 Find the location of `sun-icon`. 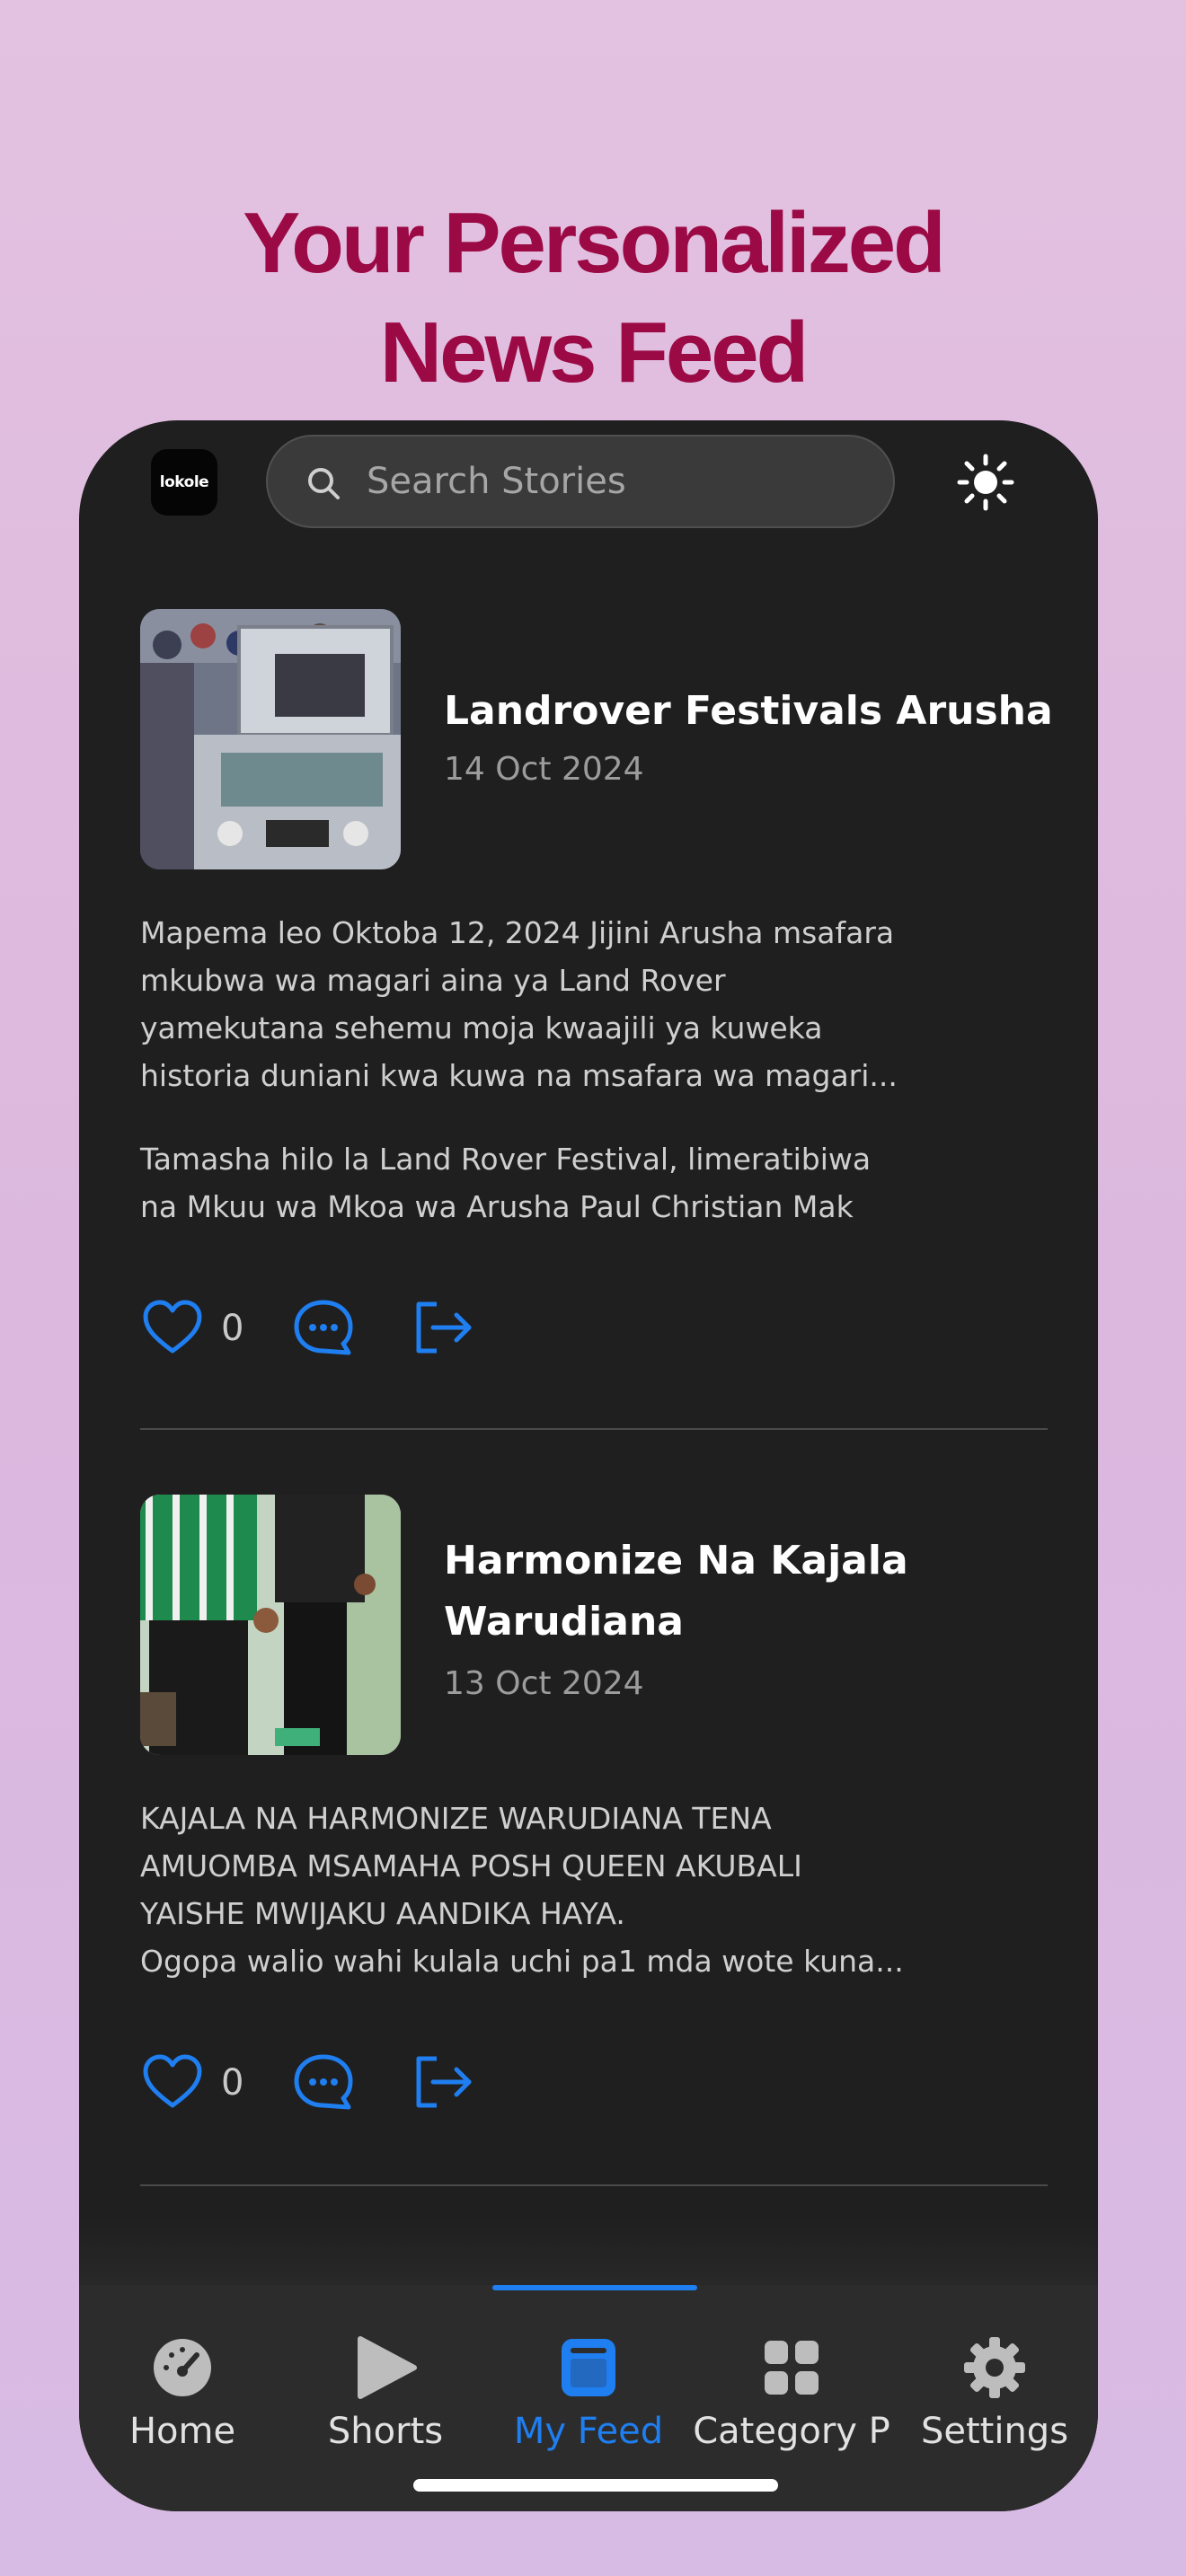

sun-icon is located at coordinates (985, 482).